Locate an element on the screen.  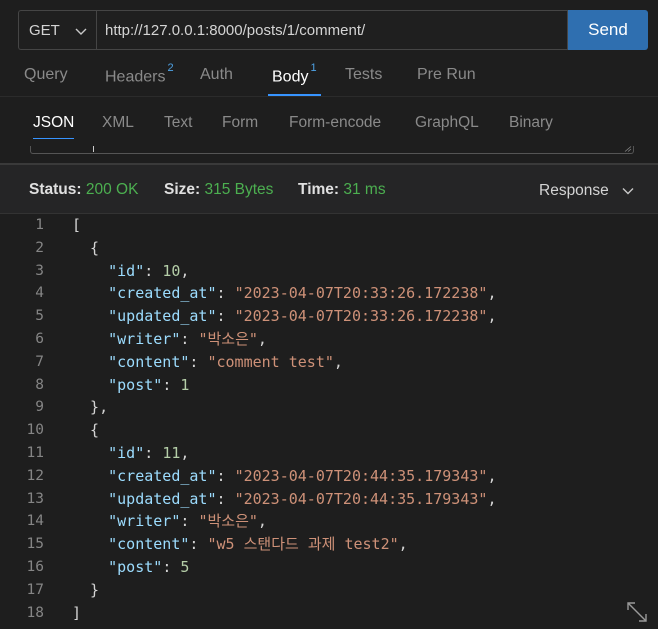
code-line: 18] is located at coordinates (329, 613).